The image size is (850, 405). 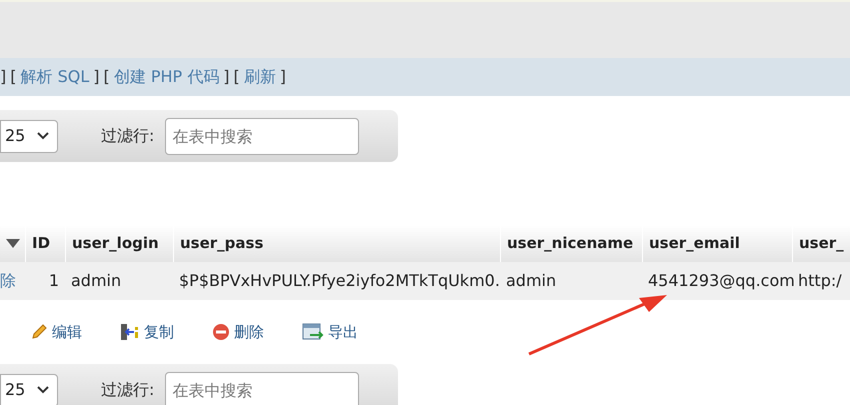 What do you see at coordinates (339, 281) in the screenshot?
I see `table-cell-text: $P$BPVxHvPULY.Pfye2iyfo2MTkTqUkm0.` at bounding box center [339, 281].